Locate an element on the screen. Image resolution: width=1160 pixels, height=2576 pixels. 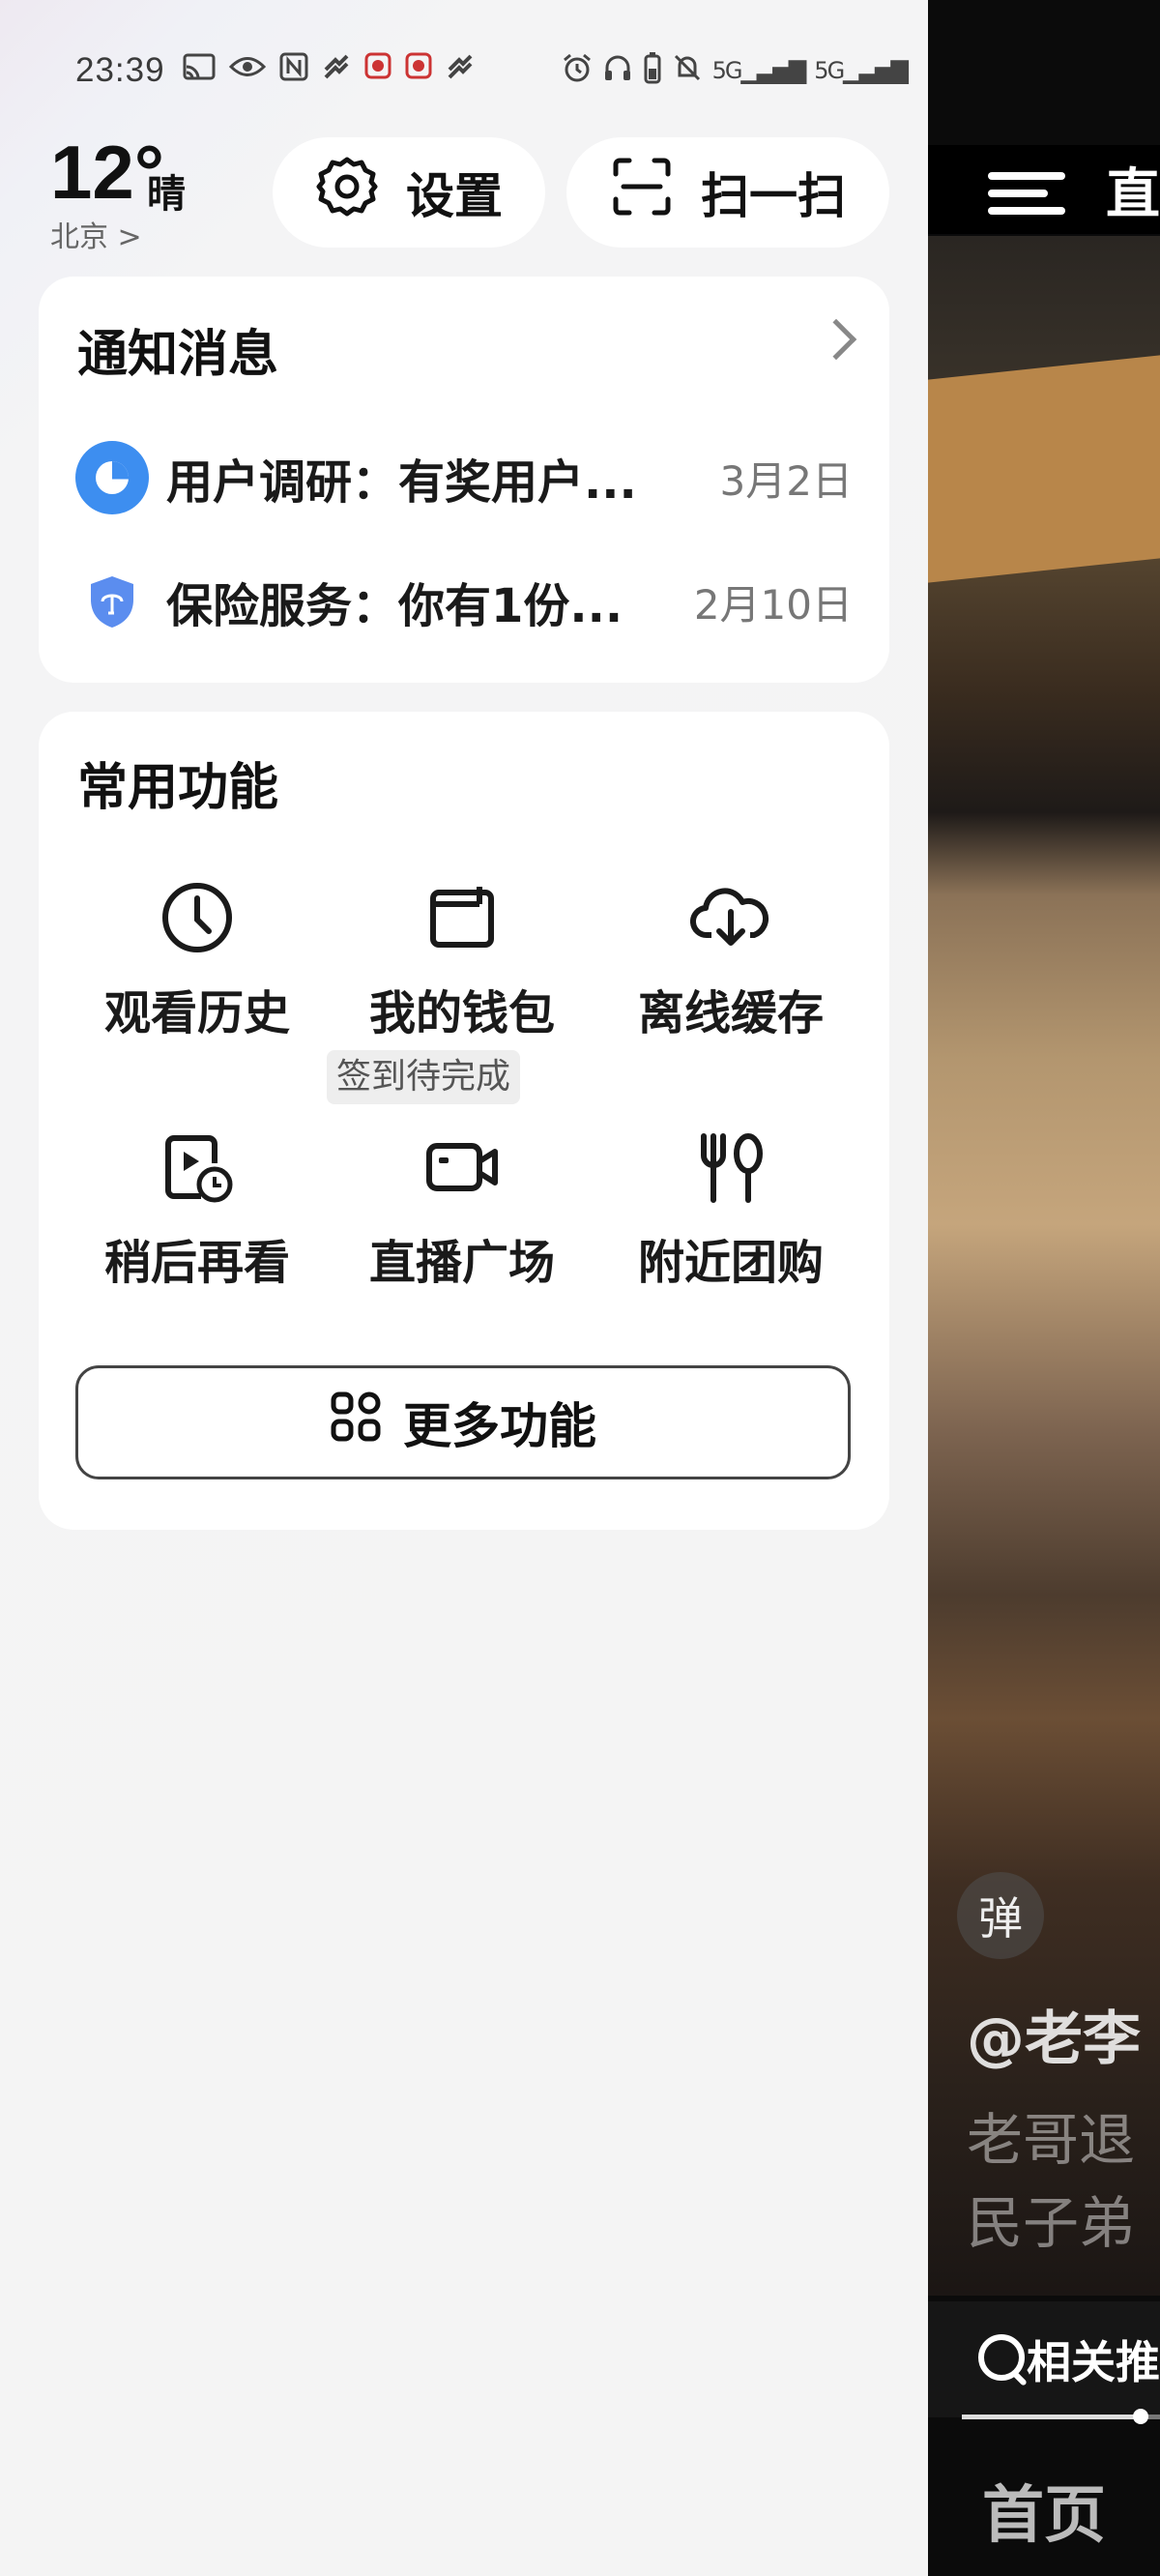
status-time: 23:39 is located at coordinates (120, 70).